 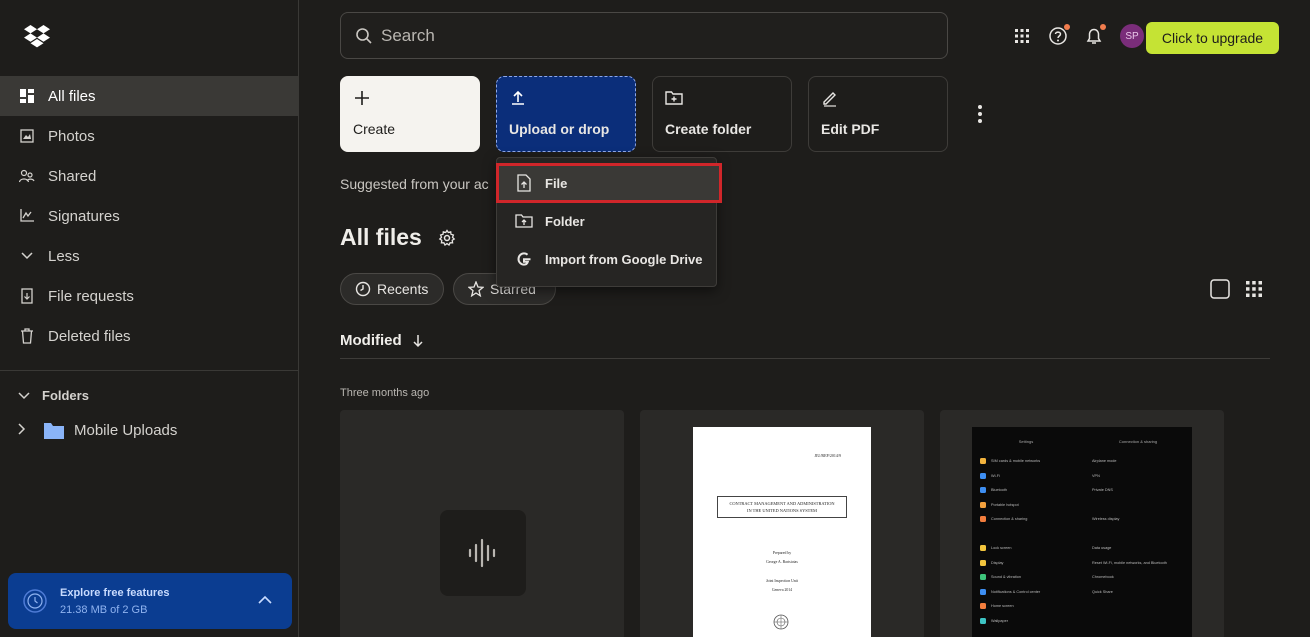 What do you see at coordinates (414, 184) in the screenshot?
I see `suggested-text: Suggested from your ac` at bounding box center [414, 184].